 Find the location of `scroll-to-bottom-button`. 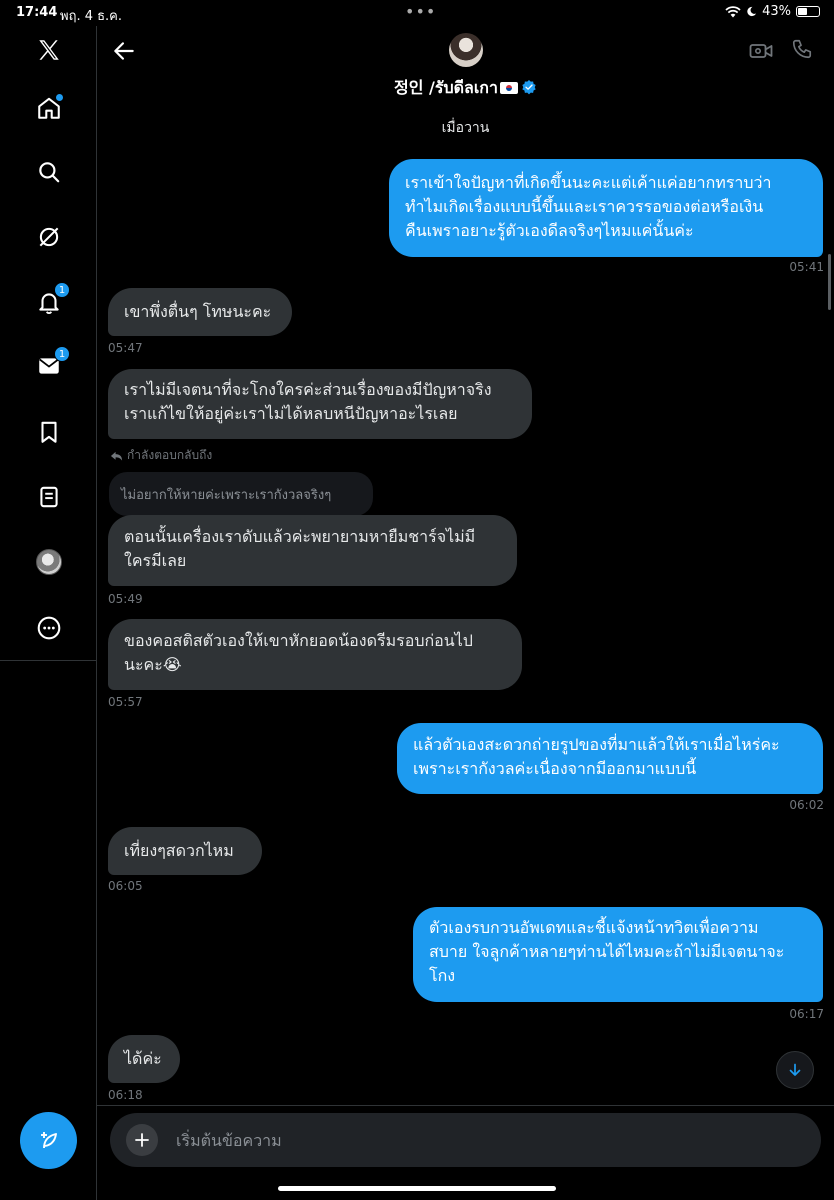

scroll-to-bottom-button is located at coordinates (795, 1070).